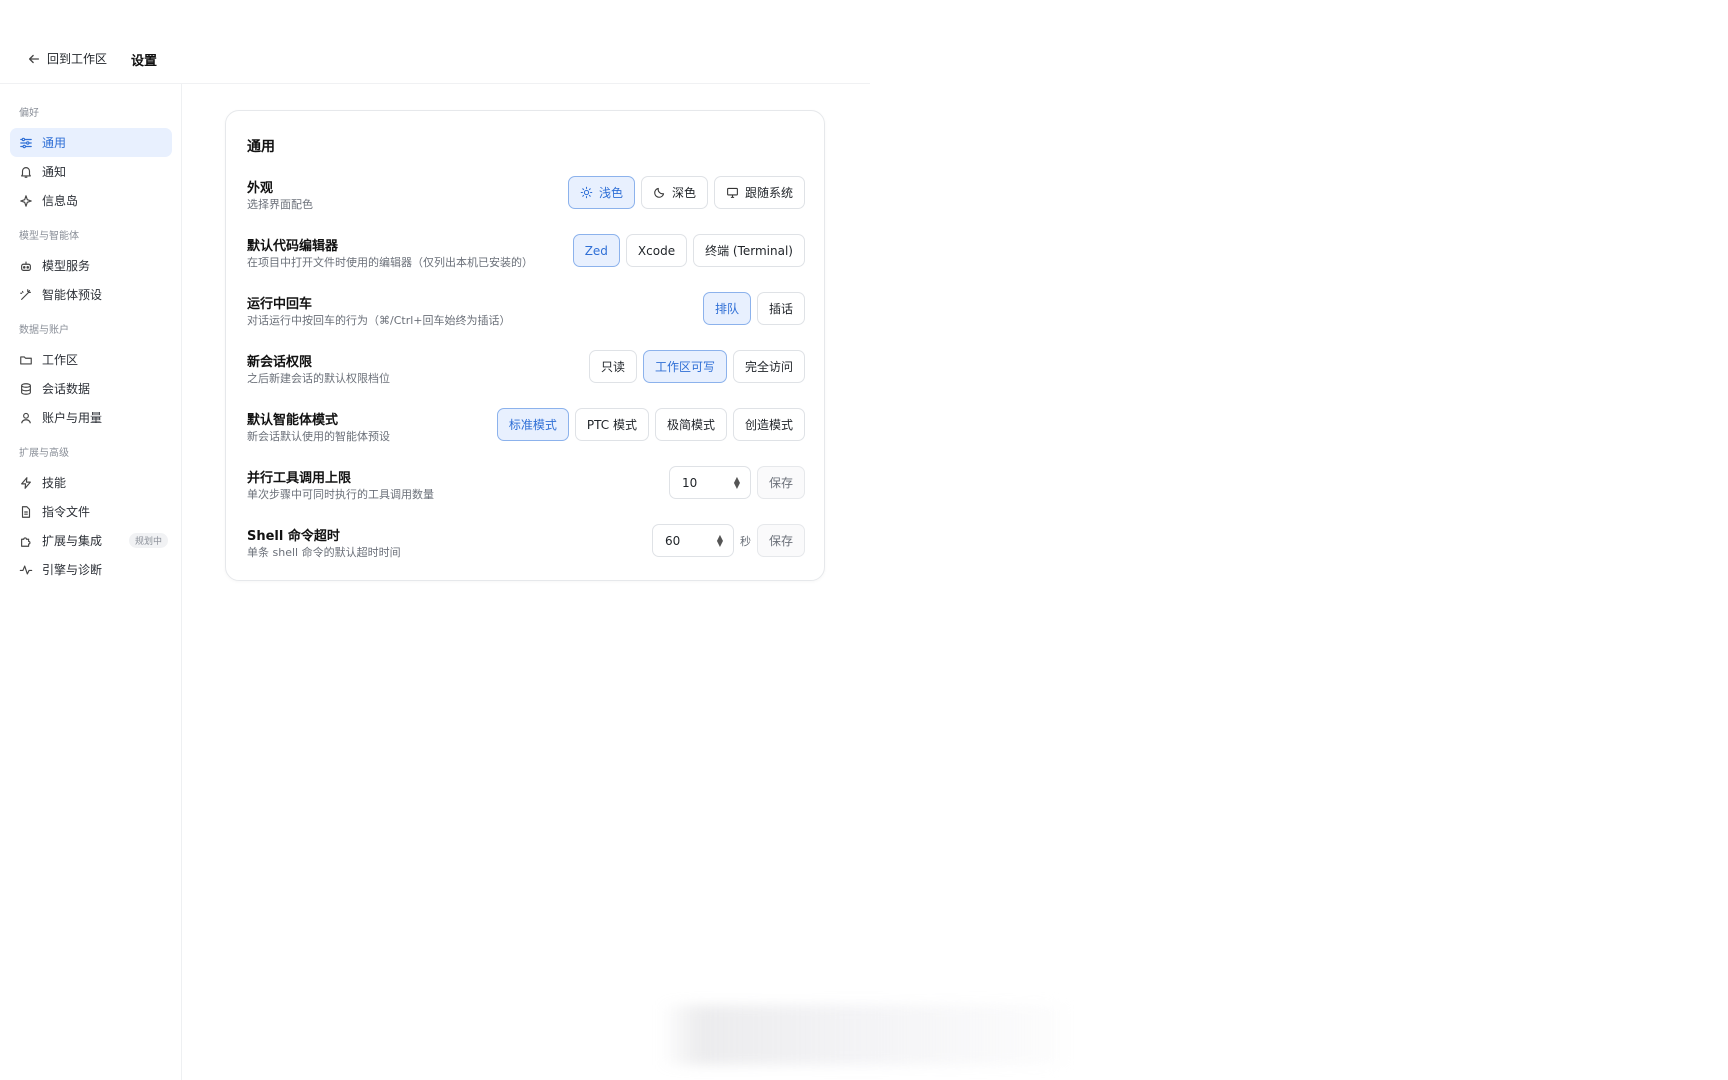 The height and width of the screenshot is (1080, 1728). I want to click on top-bar: 回到工作区 设置, so click(435, 42).